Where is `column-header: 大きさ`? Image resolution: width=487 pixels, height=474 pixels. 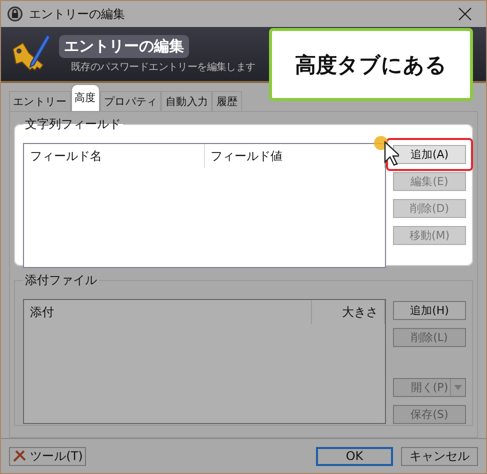 column-header: 大きさ is located at coordinates (348, 312).